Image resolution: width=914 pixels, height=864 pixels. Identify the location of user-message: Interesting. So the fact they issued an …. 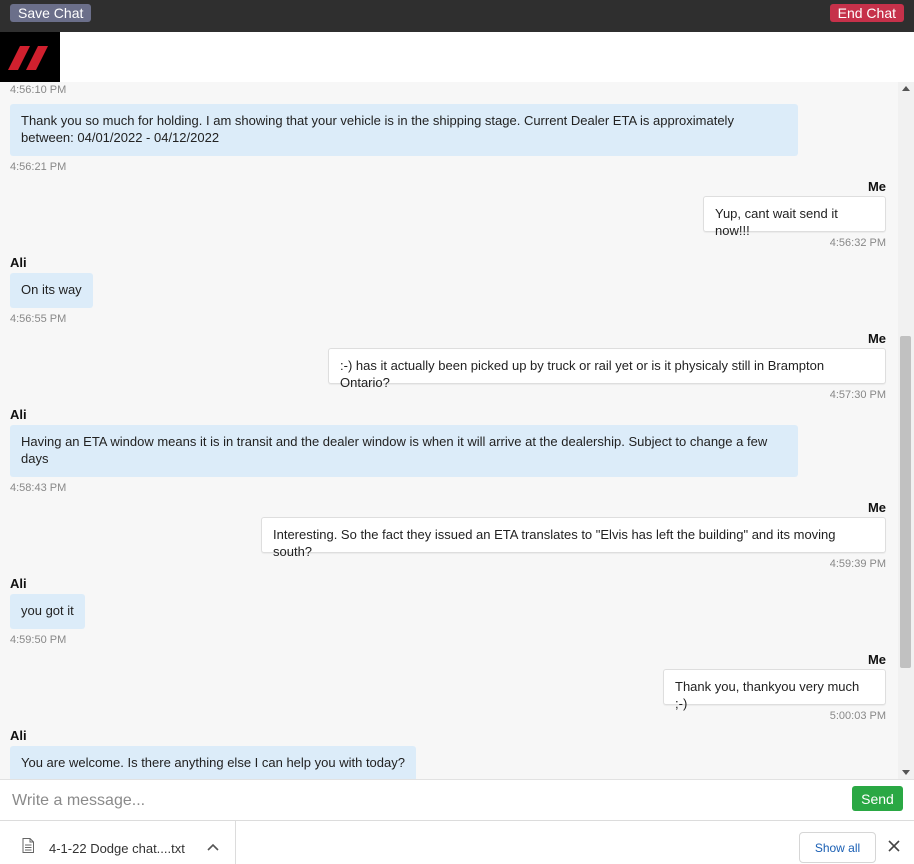
(573, 538).